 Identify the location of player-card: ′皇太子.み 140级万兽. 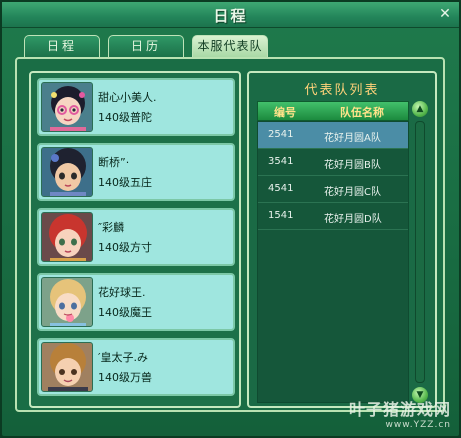
(136, 367).